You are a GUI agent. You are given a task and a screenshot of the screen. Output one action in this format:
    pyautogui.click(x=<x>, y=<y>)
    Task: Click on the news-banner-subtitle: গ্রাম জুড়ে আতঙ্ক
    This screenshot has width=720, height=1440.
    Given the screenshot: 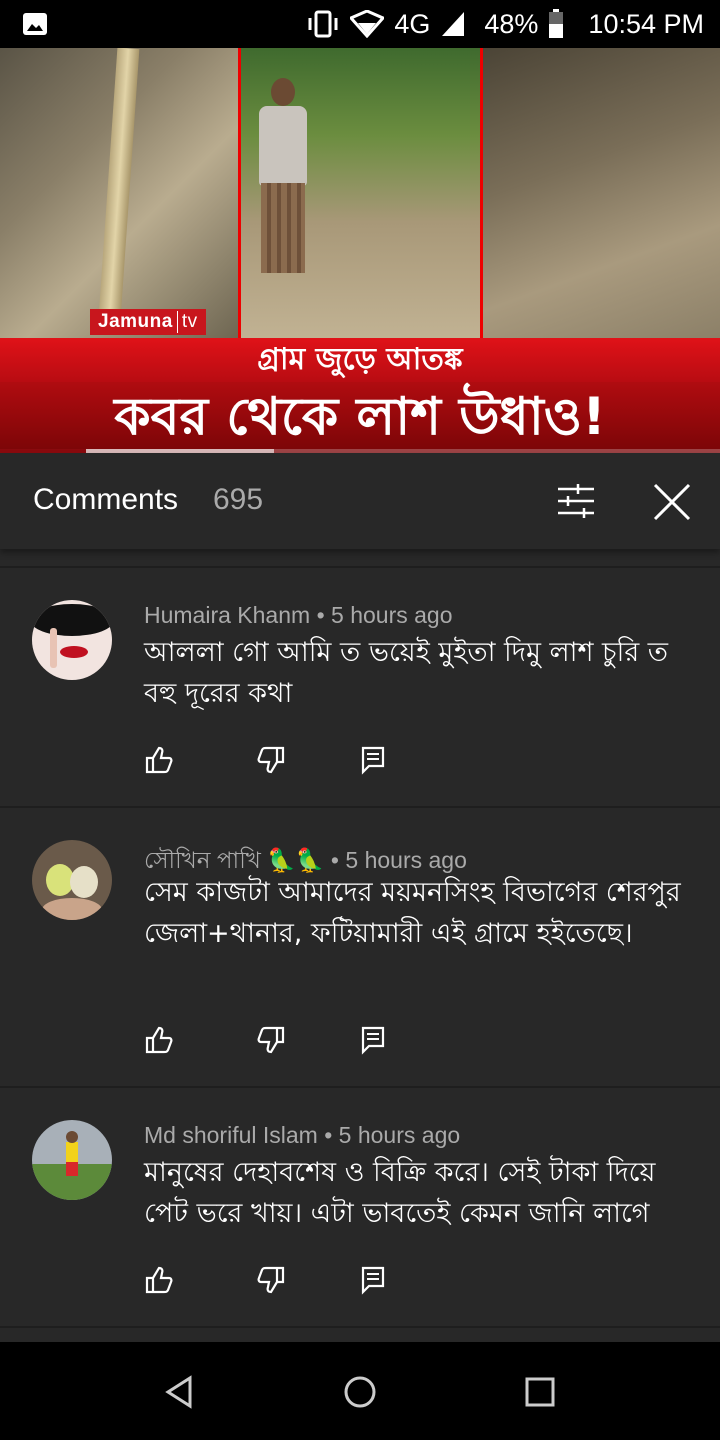 What is the action you would take?
    pyautogui.click(x=360, y=360)
    